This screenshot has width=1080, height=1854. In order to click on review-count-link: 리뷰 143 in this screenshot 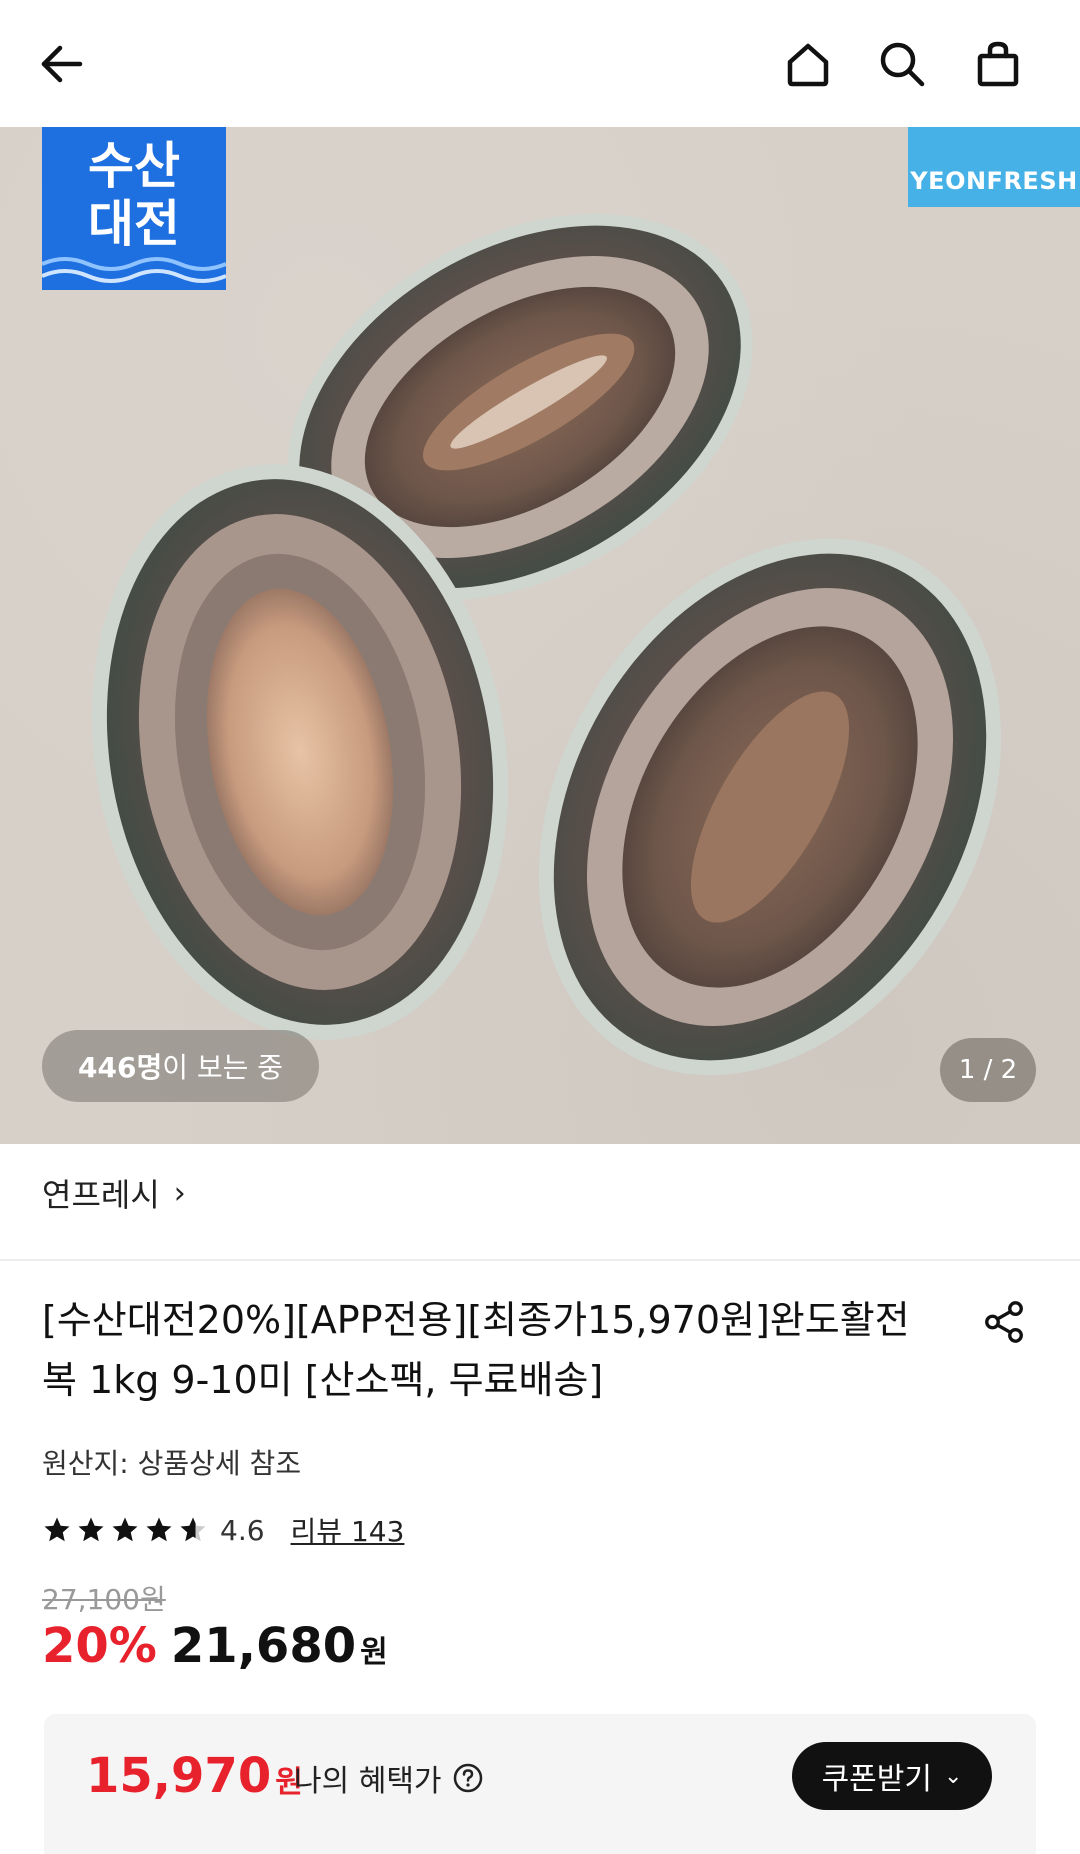, I will do `click(348, 1530)`.